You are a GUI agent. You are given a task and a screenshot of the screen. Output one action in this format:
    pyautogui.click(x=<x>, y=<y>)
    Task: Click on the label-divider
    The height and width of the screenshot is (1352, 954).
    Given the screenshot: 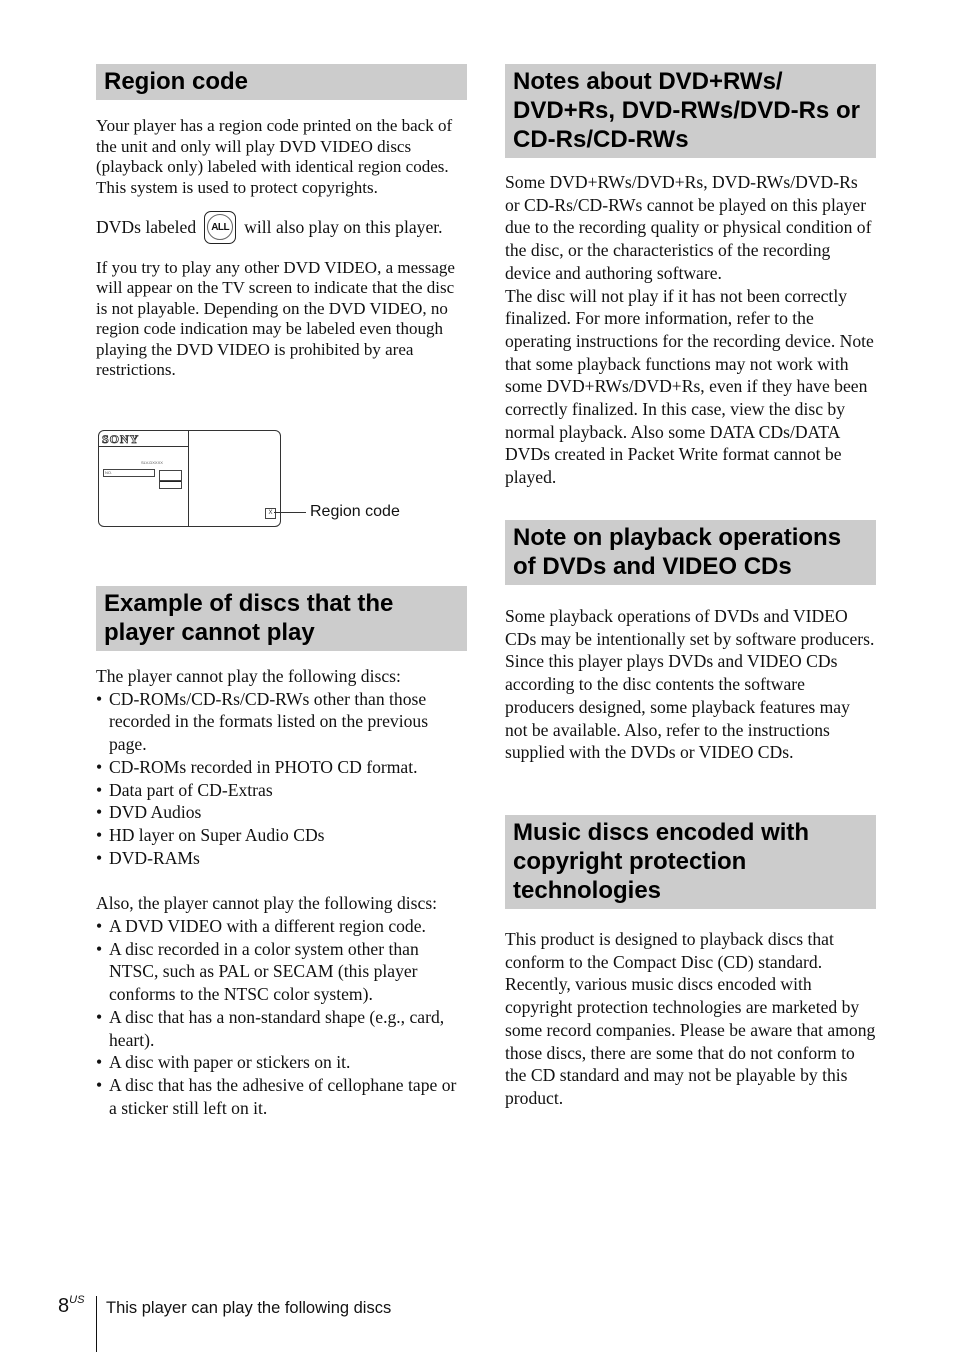 What is the action you would take?
    pyautogui.click(x=188, y=478)
    